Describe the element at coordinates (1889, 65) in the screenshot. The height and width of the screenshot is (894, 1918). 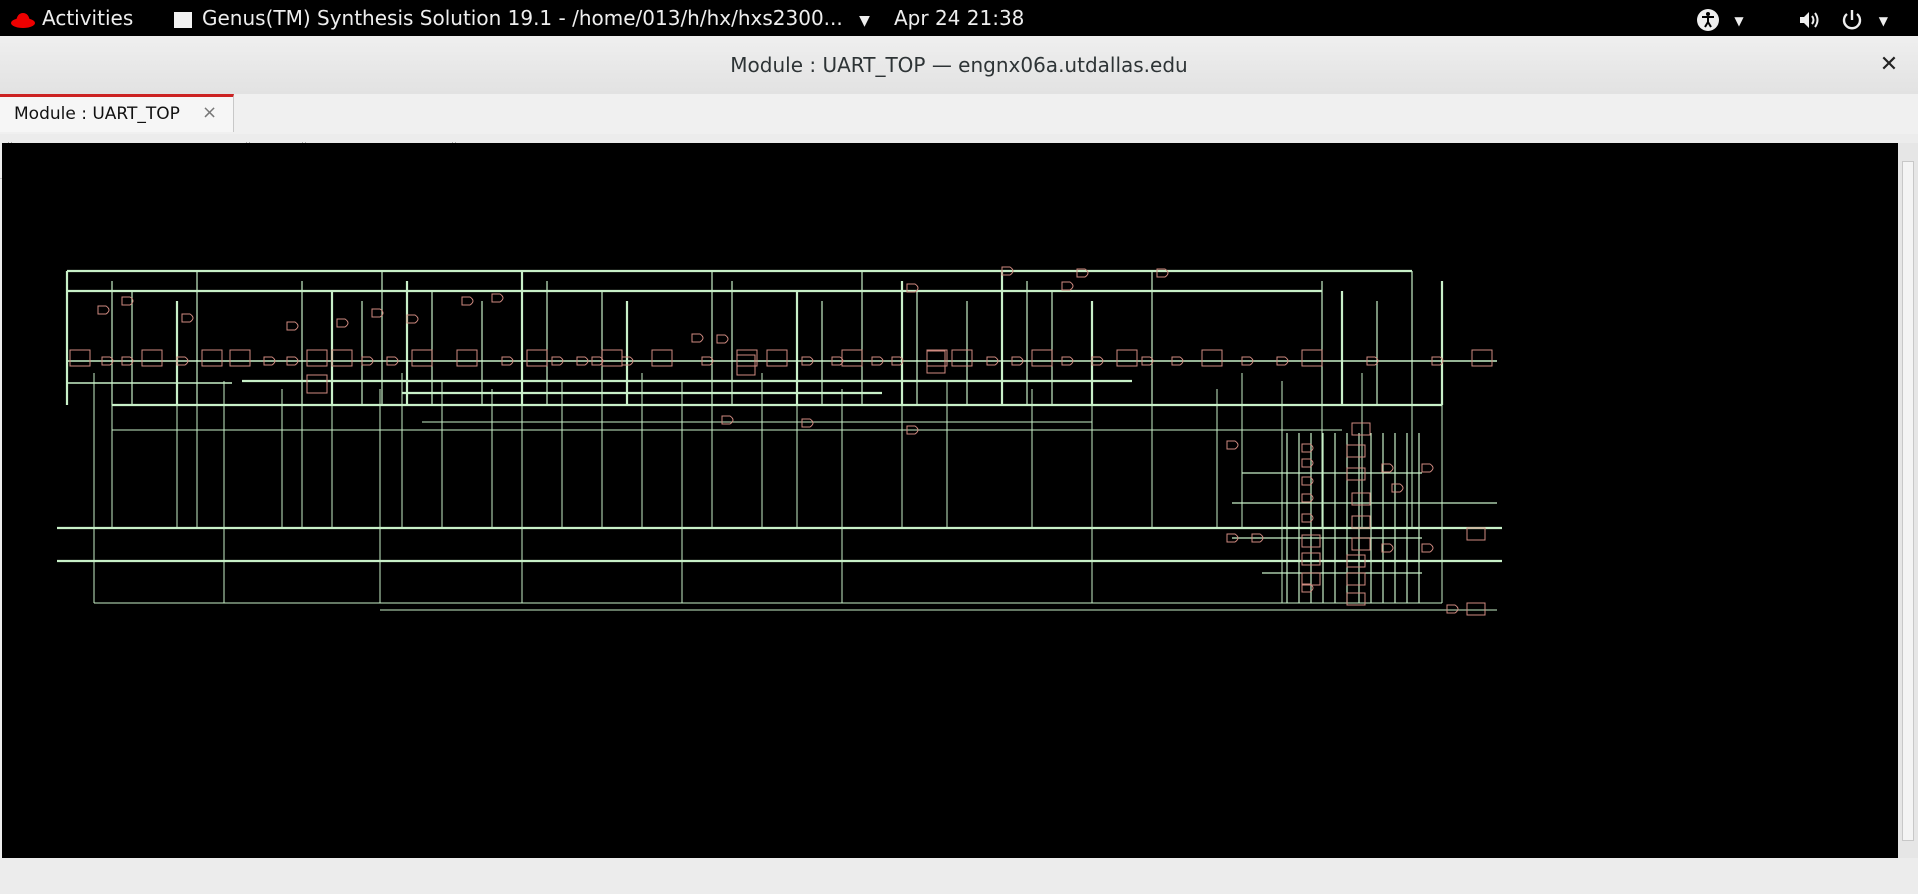
I see `close-window-button: ✕` at that location.